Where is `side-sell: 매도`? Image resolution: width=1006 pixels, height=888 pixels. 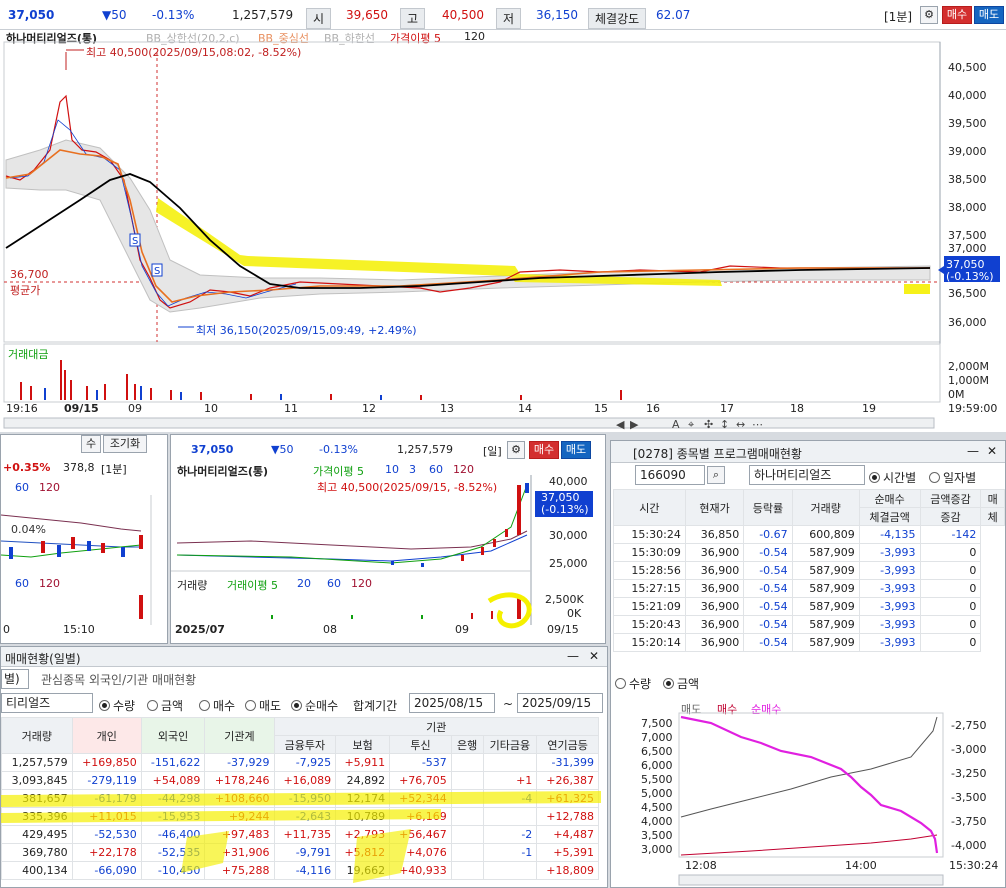 side-sell: 매도 is located at coordinates (263, 705).